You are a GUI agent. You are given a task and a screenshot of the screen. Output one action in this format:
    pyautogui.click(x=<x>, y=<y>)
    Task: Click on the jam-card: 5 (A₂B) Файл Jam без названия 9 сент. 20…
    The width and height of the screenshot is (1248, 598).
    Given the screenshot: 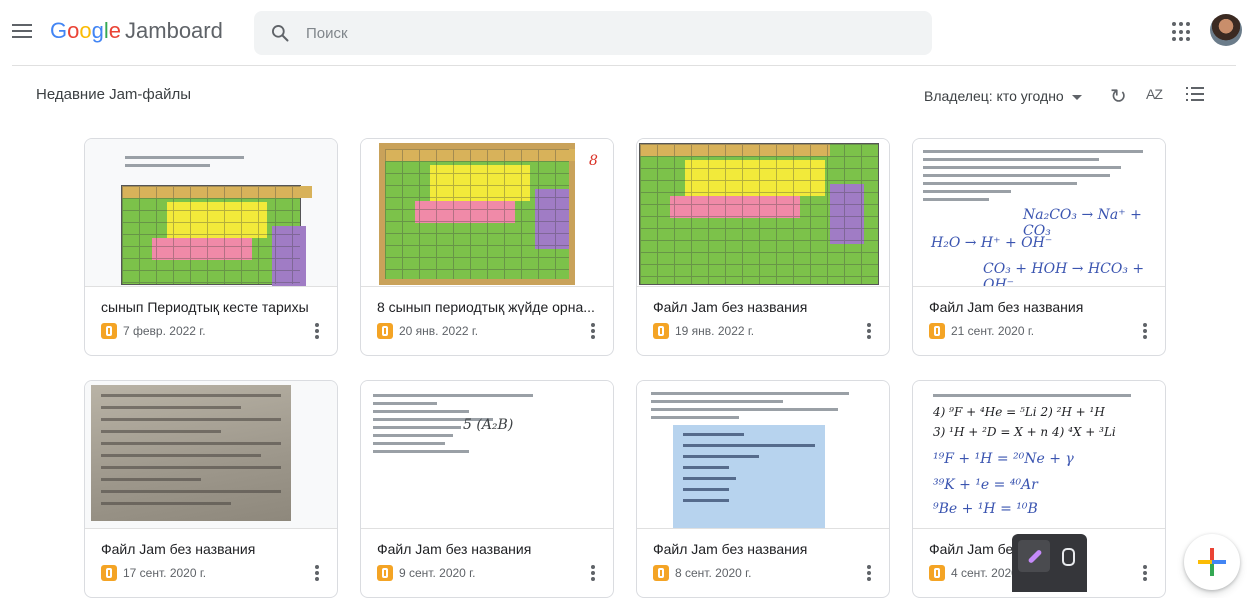 What is the action you would take?
    pyautogui.click(x=487, y=489)
    